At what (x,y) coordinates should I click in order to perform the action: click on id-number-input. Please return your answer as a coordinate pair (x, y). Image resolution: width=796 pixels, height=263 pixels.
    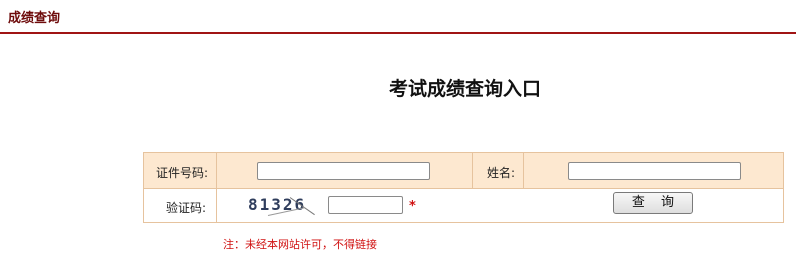
    Looking at the image, I should click on (343, 171).